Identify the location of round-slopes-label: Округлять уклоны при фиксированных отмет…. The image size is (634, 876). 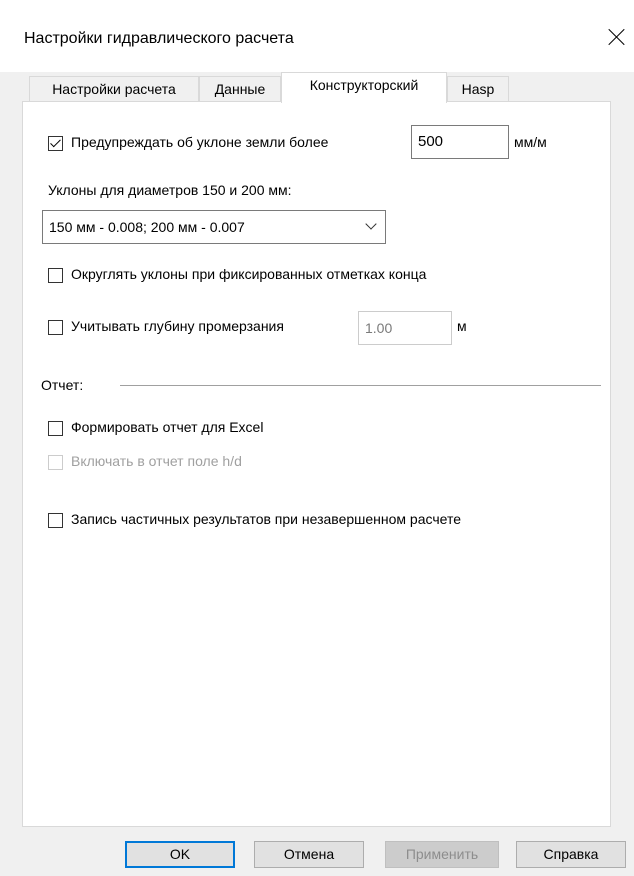
(249, 274).